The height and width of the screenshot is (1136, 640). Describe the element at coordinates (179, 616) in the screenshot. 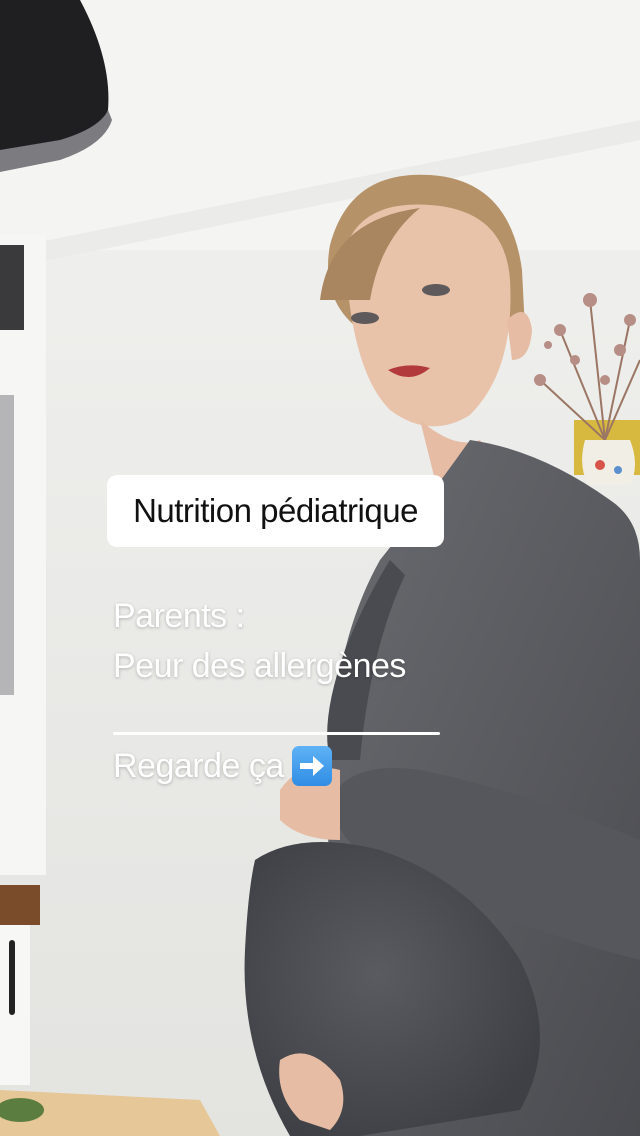

I see `caption-line-parents: Parents :` at that location.